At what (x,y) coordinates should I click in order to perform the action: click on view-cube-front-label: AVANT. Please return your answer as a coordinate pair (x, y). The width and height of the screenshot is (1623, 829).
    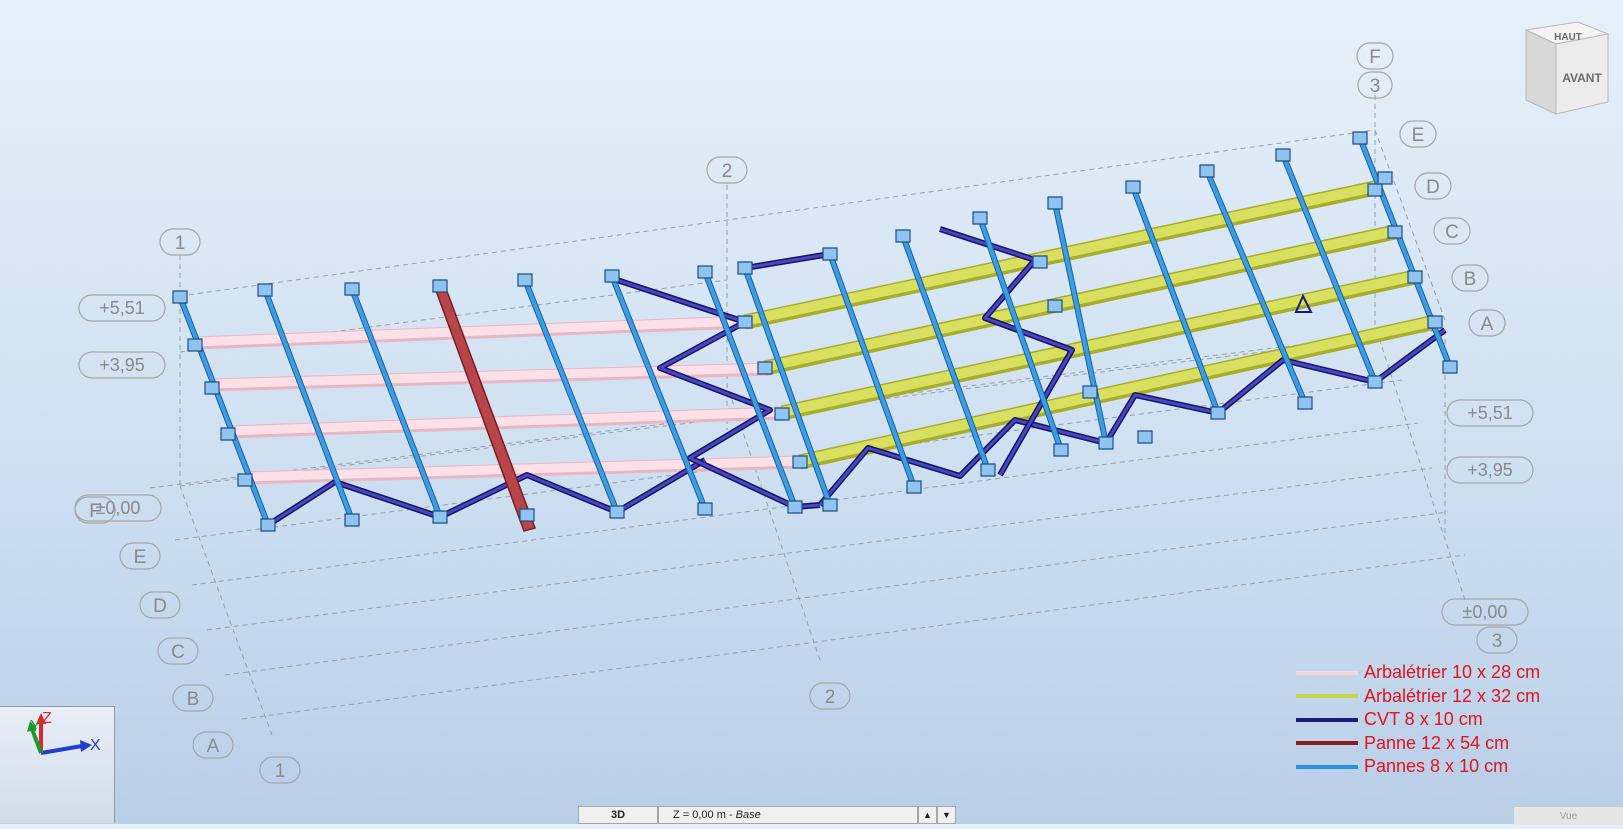
    Looking at the image, I should click on (1582, 78).